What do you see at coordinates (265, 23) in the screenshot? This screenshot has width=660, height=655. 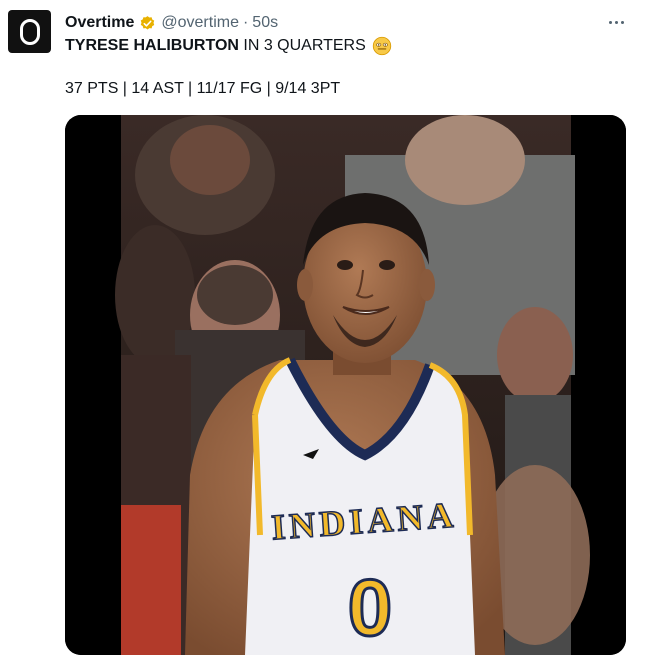 I see `tweet-timestamp: 50s` at bounding box center [265, 23].